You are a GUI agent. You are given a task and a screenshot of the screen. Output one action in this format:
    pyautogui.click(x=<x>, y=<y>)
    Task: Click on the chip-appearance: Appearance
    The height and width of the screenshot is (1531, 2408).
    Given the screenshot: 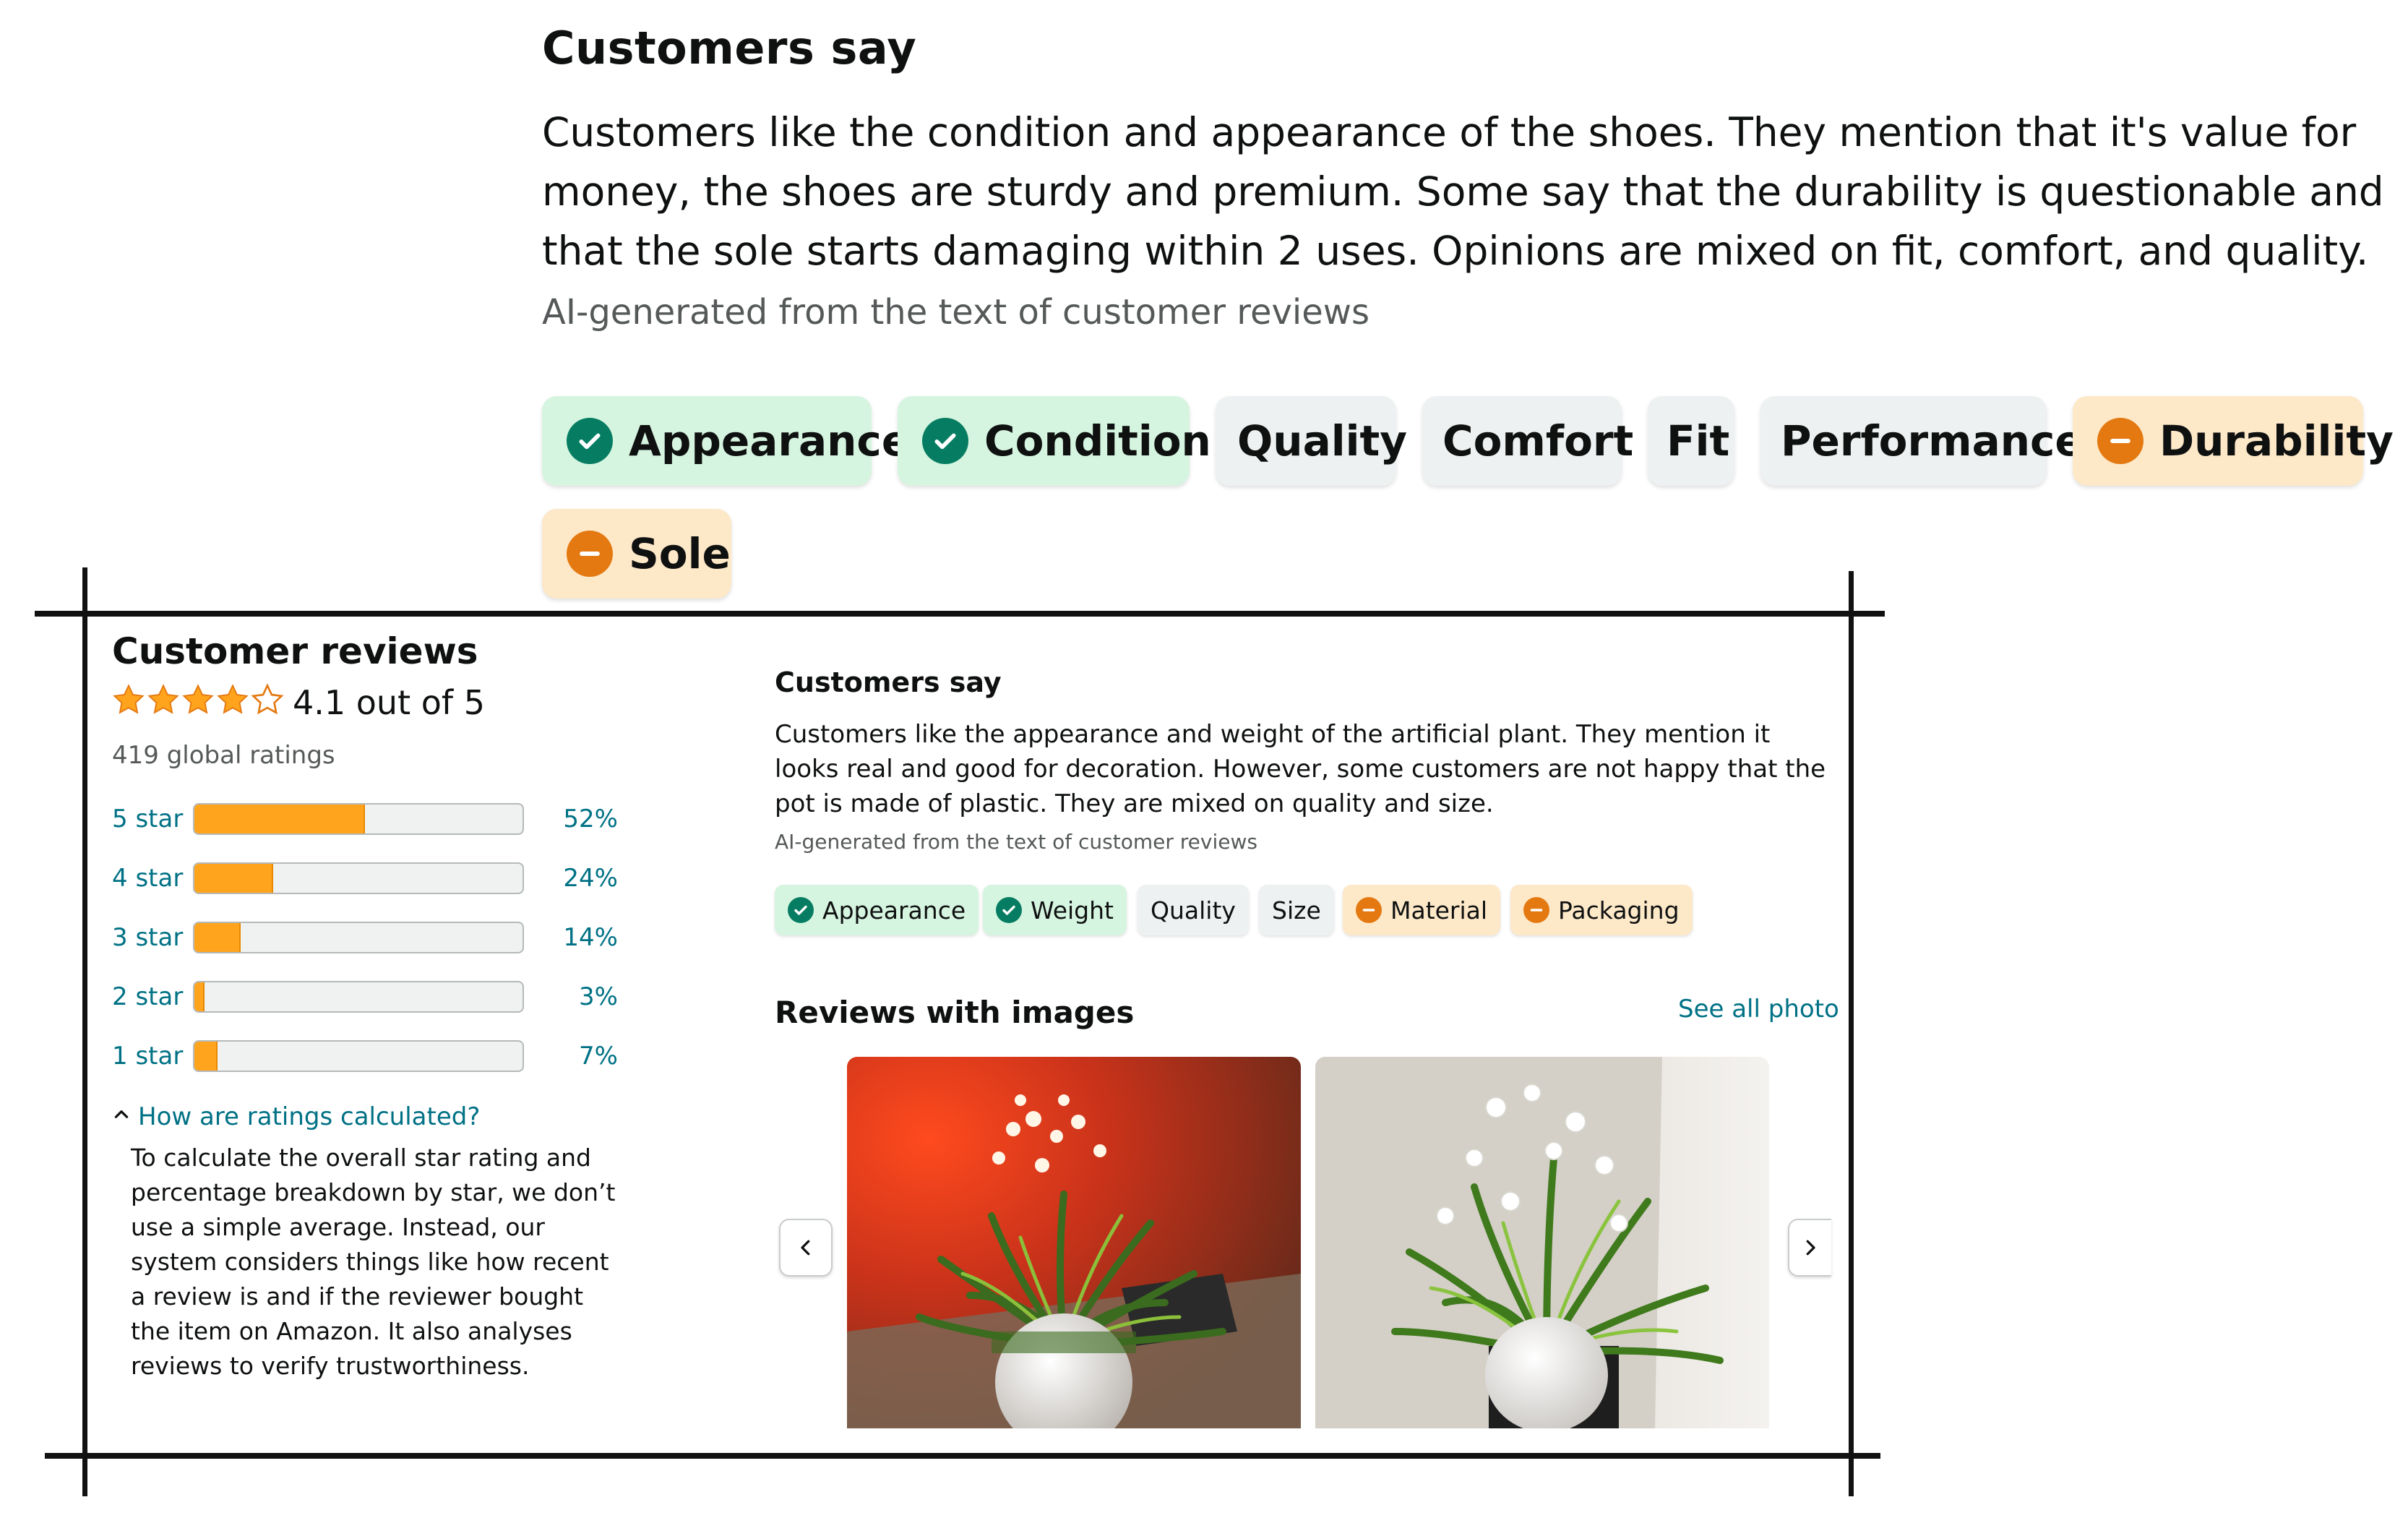 What is the action you would take?
    pyautogui.click(x=726, y=441)
    